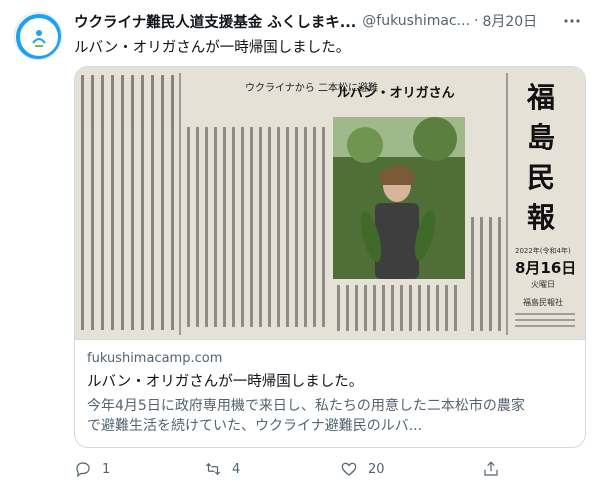  I want to click on retweet-icon, so click(213, 469).